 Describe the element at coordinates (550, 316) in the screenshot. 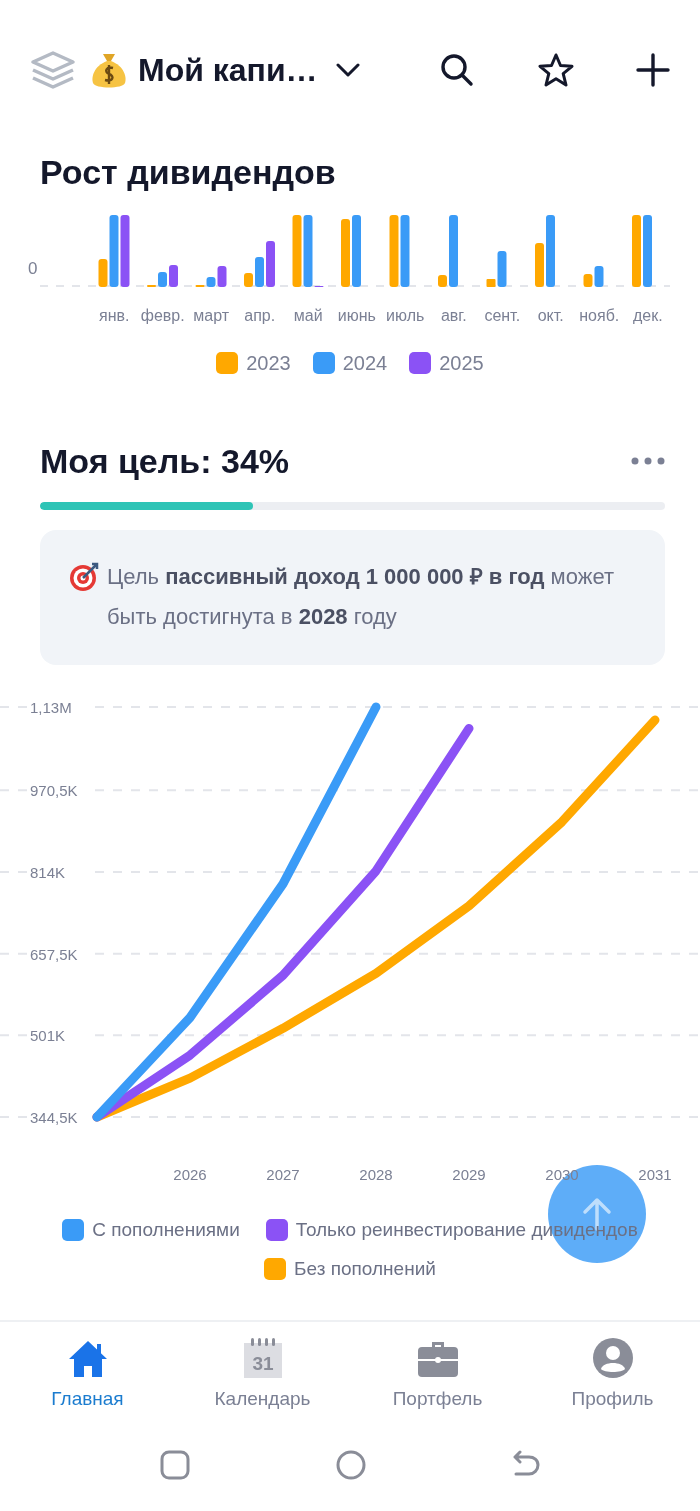

I see `month-label: окт.` at that location.